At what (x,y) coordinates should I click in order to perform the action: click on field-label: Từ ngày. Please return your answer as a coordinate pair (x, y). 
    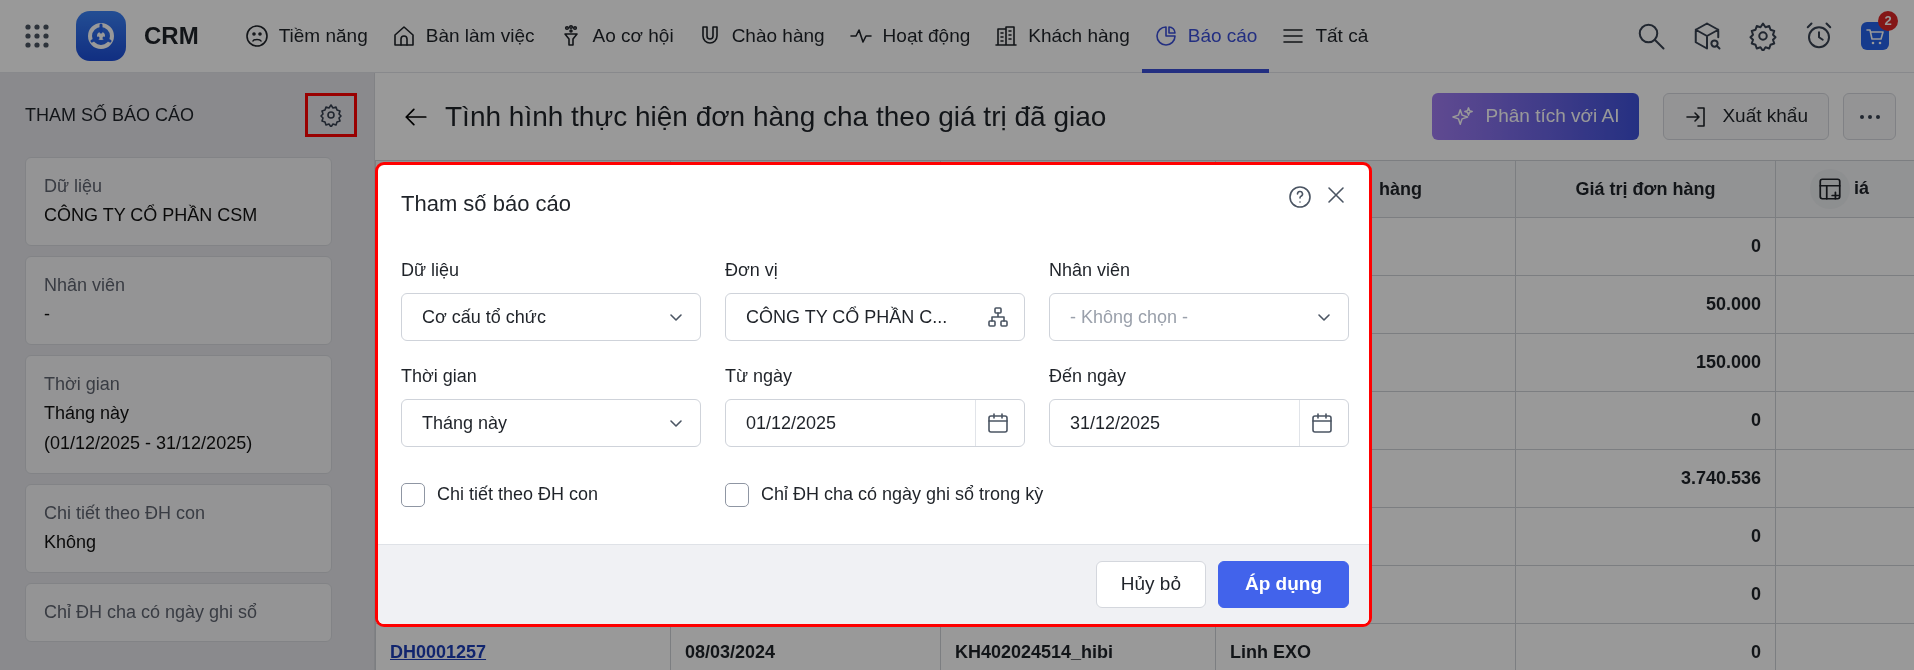
    Looking at the image, I should click on (759, 376).